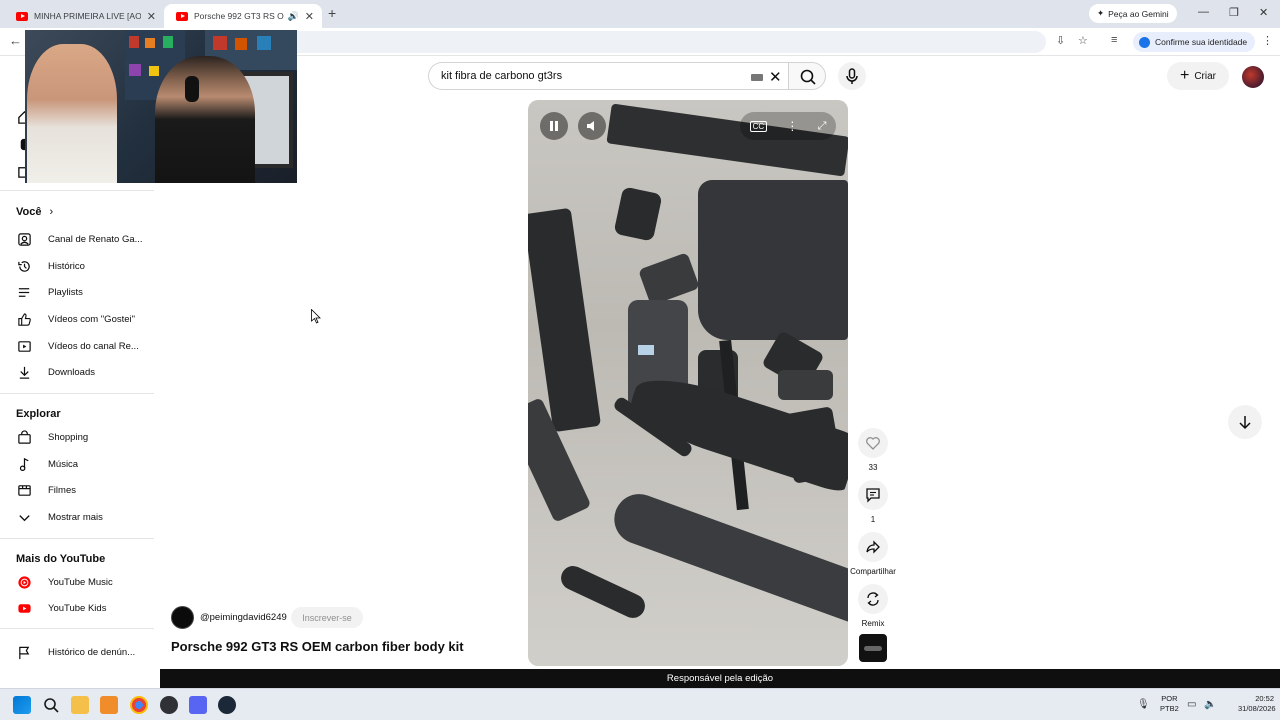  What do you see at coordinates (139, 705) in the screenshot?
I see `chrome-icon` at bounding box center [139, 705].